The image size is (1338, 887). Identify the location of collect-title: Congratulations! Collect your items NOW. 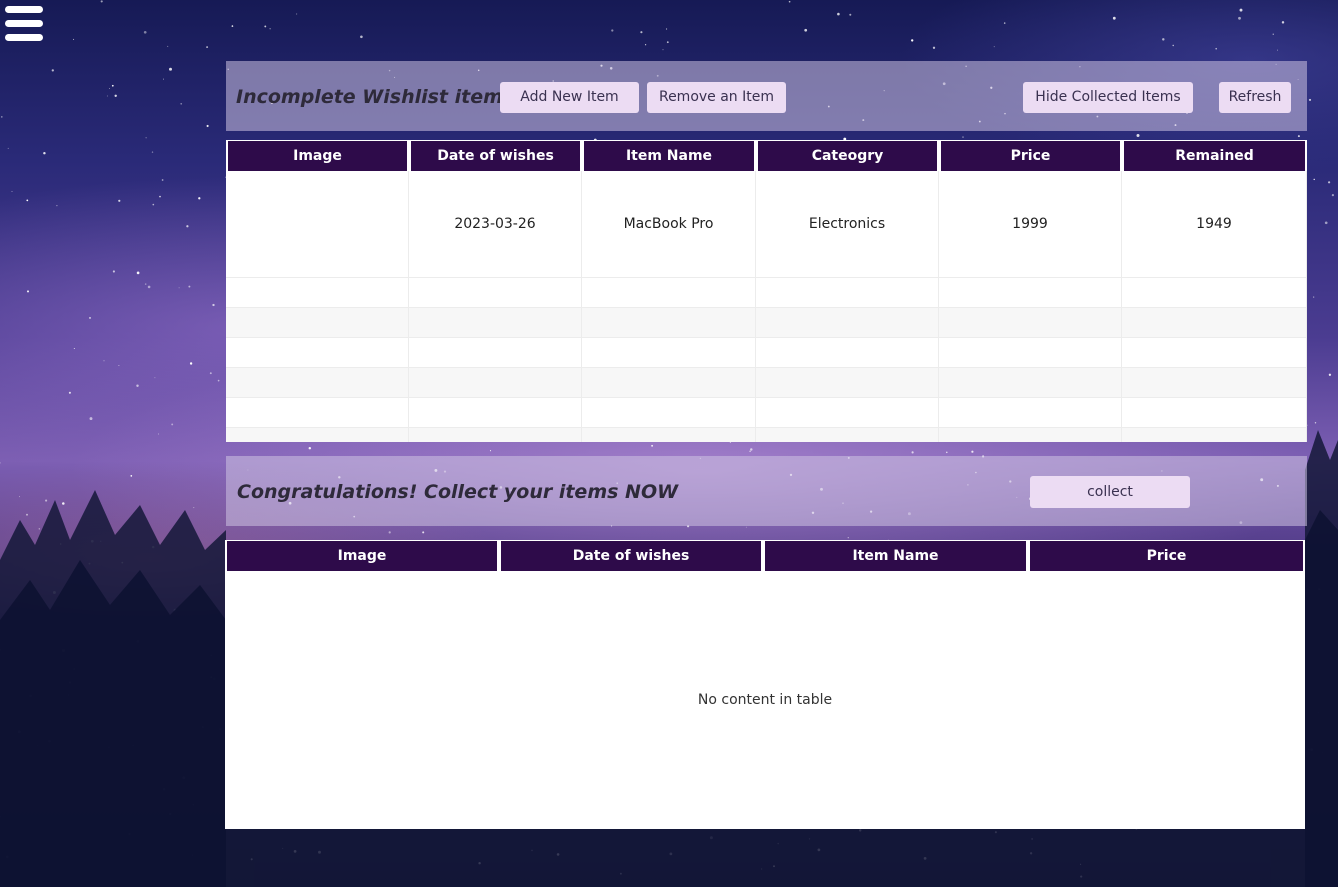
(458, 492).